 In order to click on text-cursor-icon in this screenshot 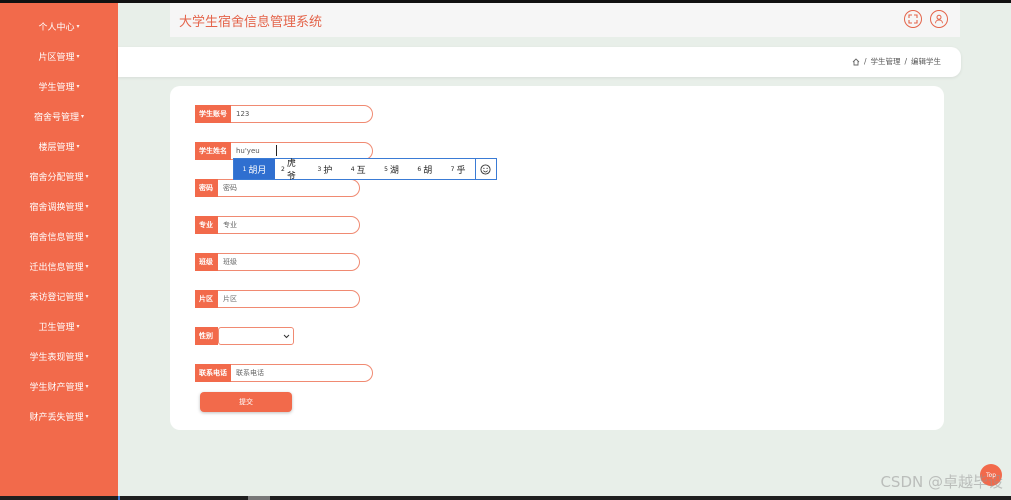, I will do `click(276, 150)`.